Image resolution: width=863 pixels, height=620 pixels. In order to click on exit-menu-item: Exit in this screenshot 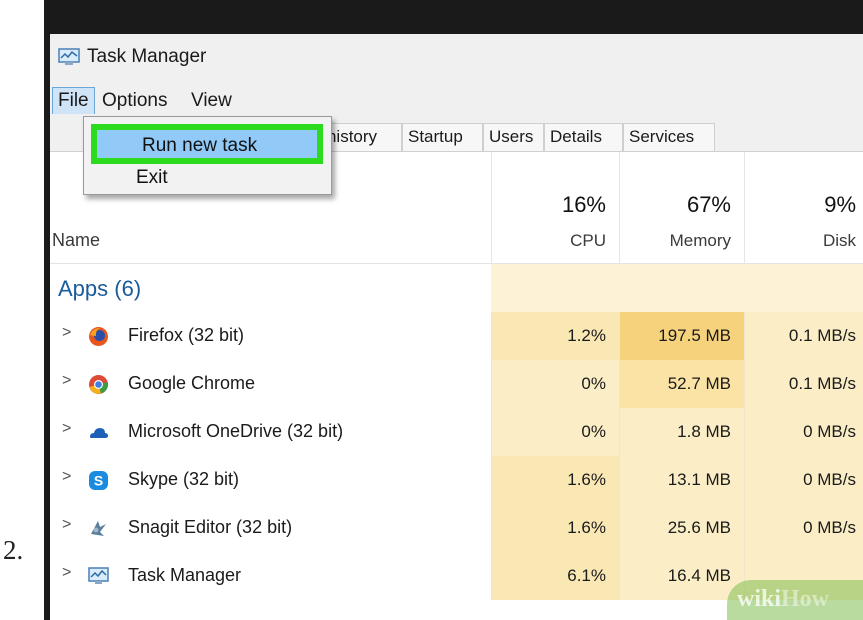, I will do `click(152, 178)`.